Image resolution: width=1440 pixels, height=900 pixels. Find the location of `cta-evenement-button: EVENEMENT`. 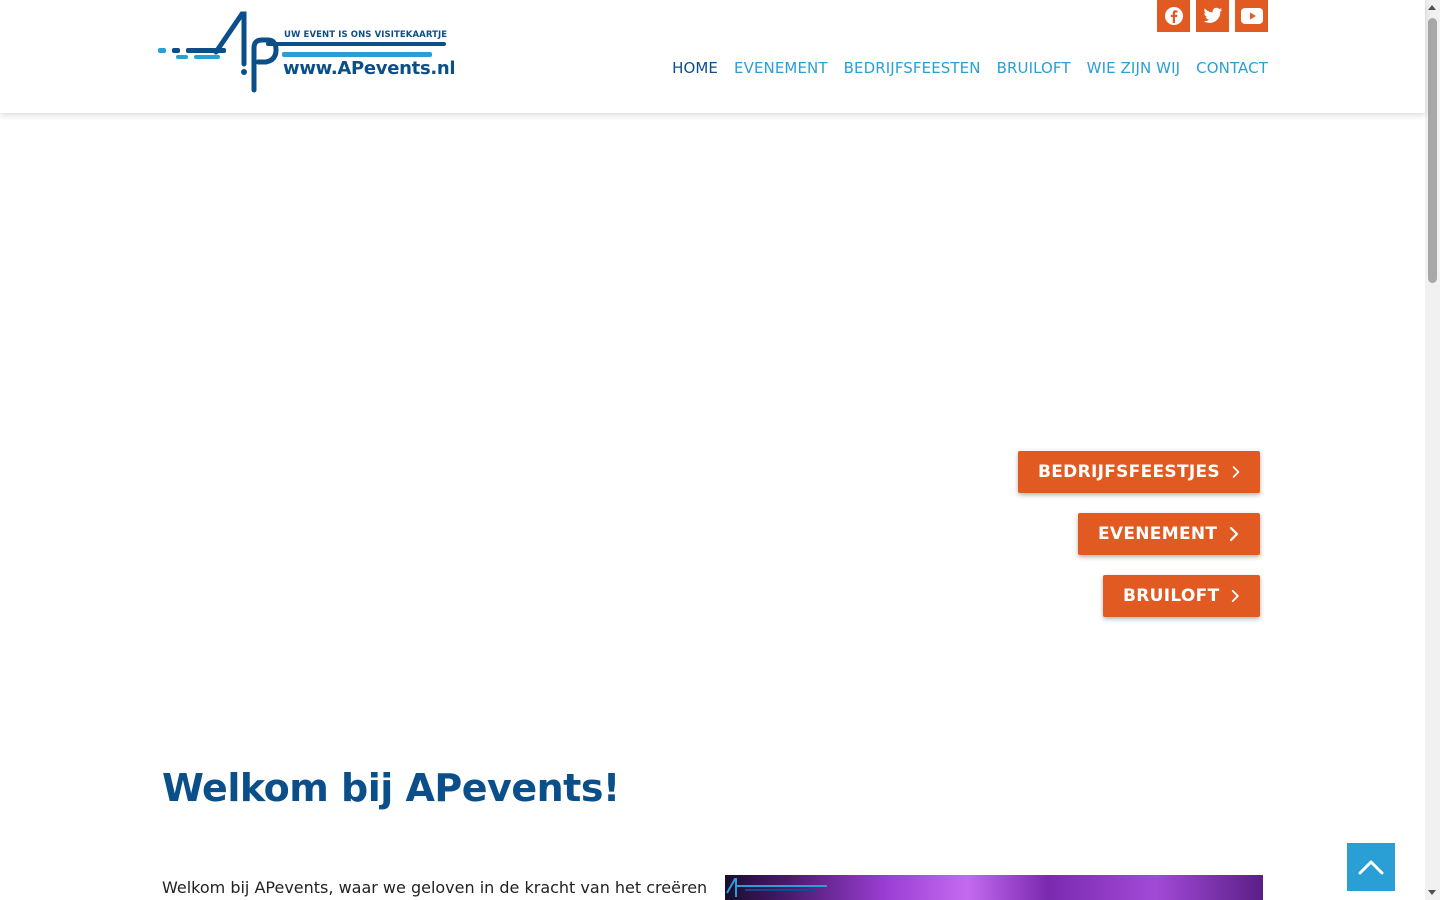

cta-evenement-button: EVENEMENT is located at coordinates (1169, 534).